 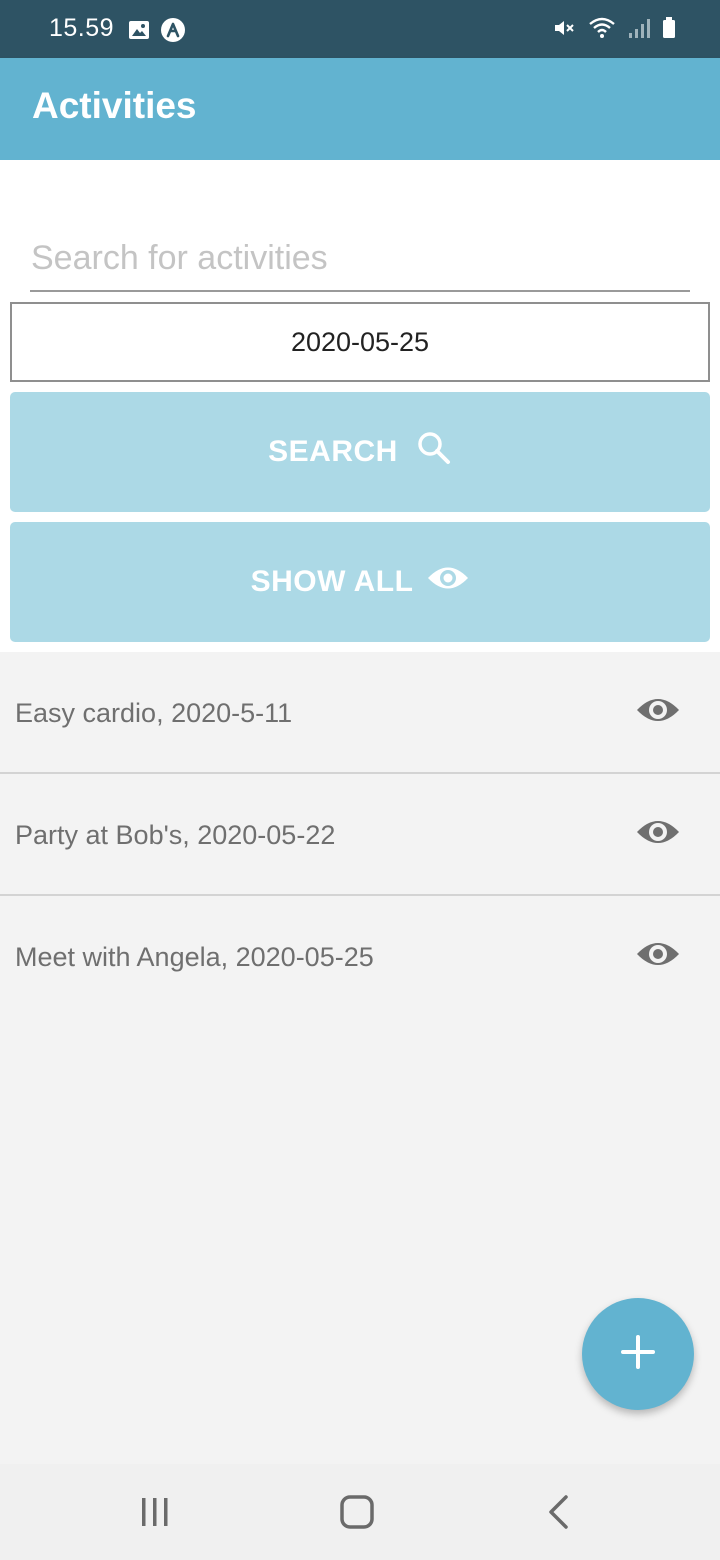 What do you see at coordinates (360, 713) in the screenshot?
I see `list-item: Easy cardio, 2020-5-11` at bounding box center [360, 713].